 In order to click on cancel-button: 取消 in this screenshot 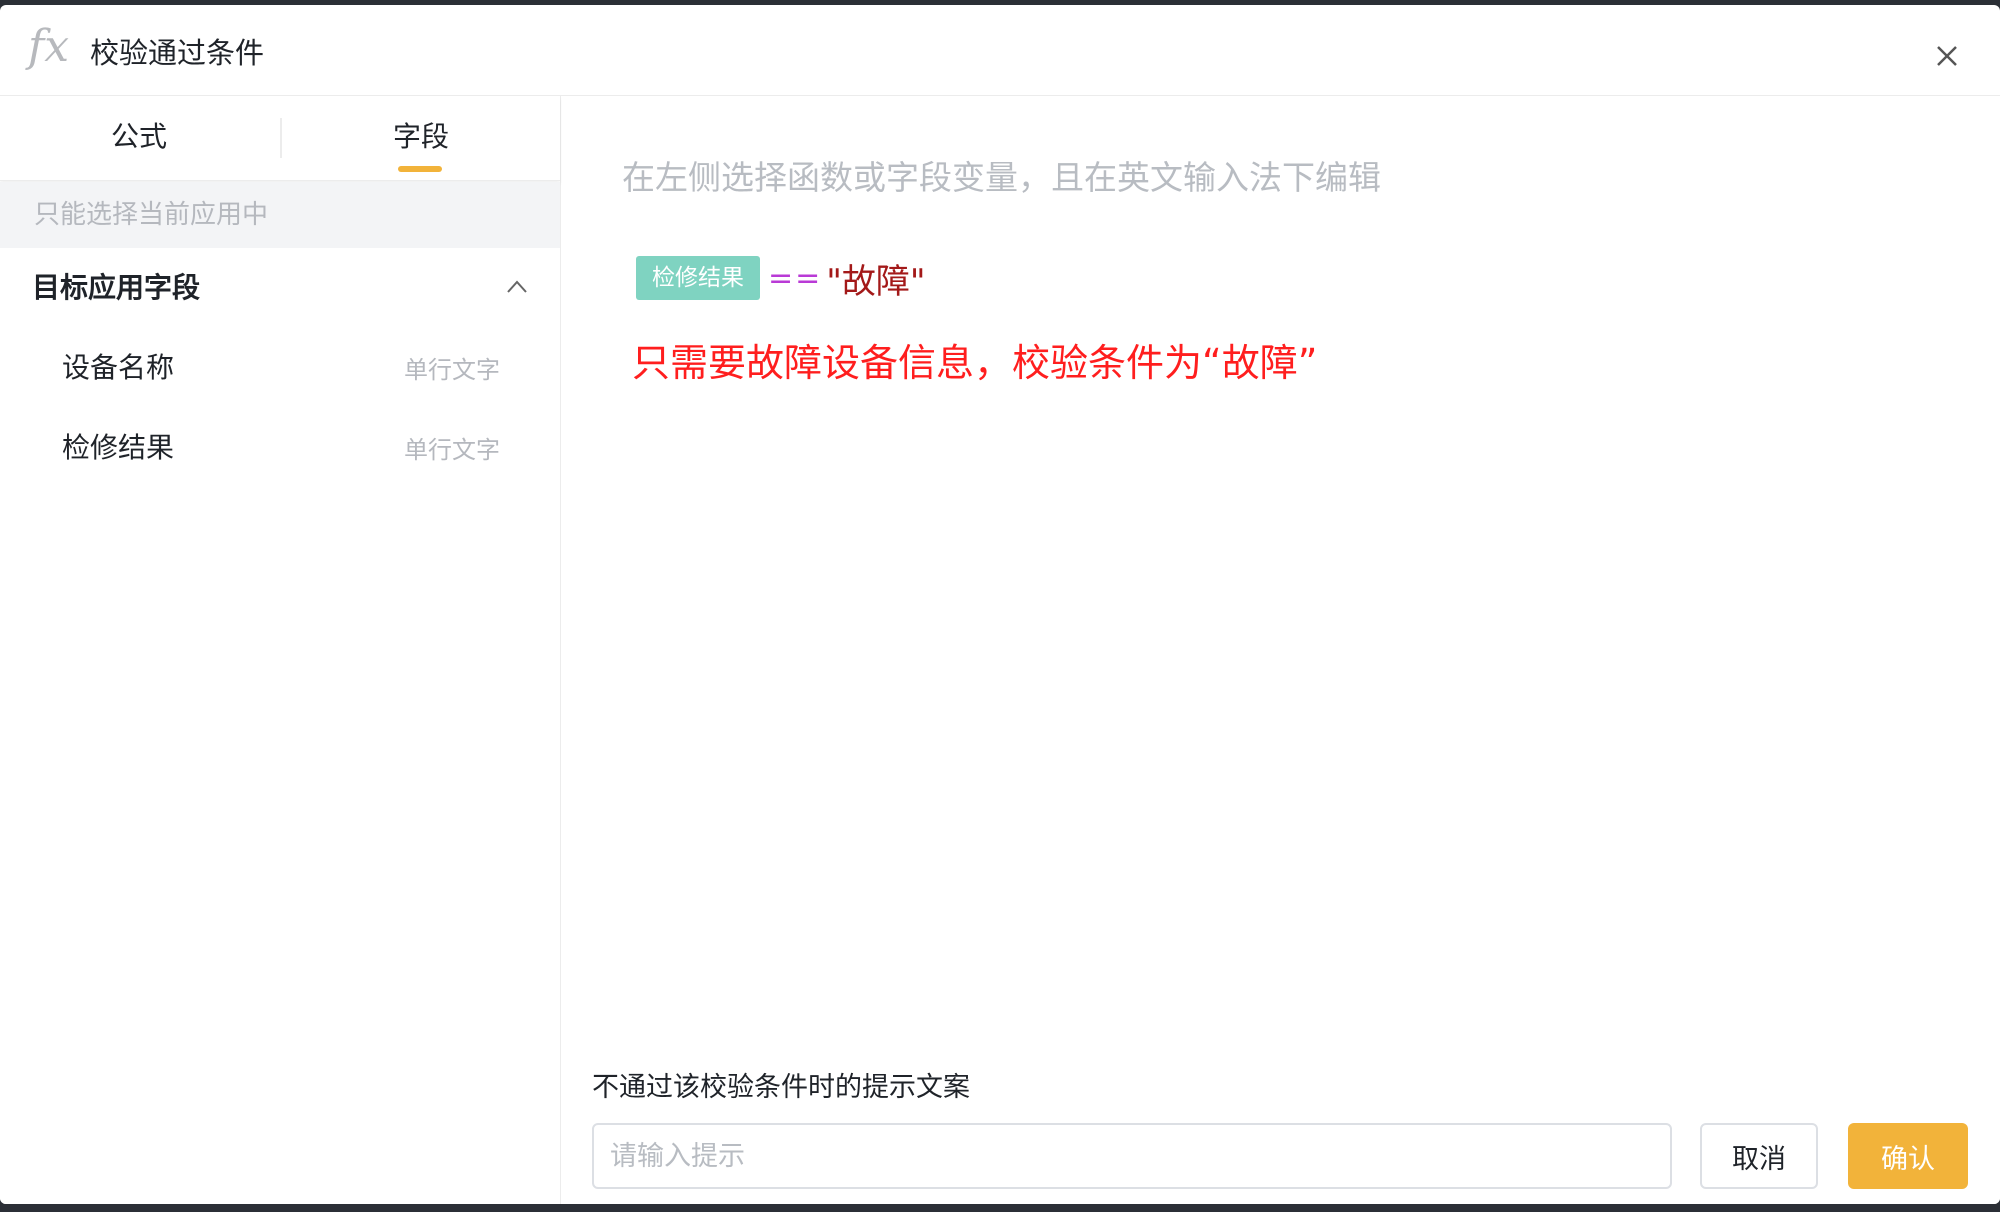, I will do `click(1759, 1156)`.